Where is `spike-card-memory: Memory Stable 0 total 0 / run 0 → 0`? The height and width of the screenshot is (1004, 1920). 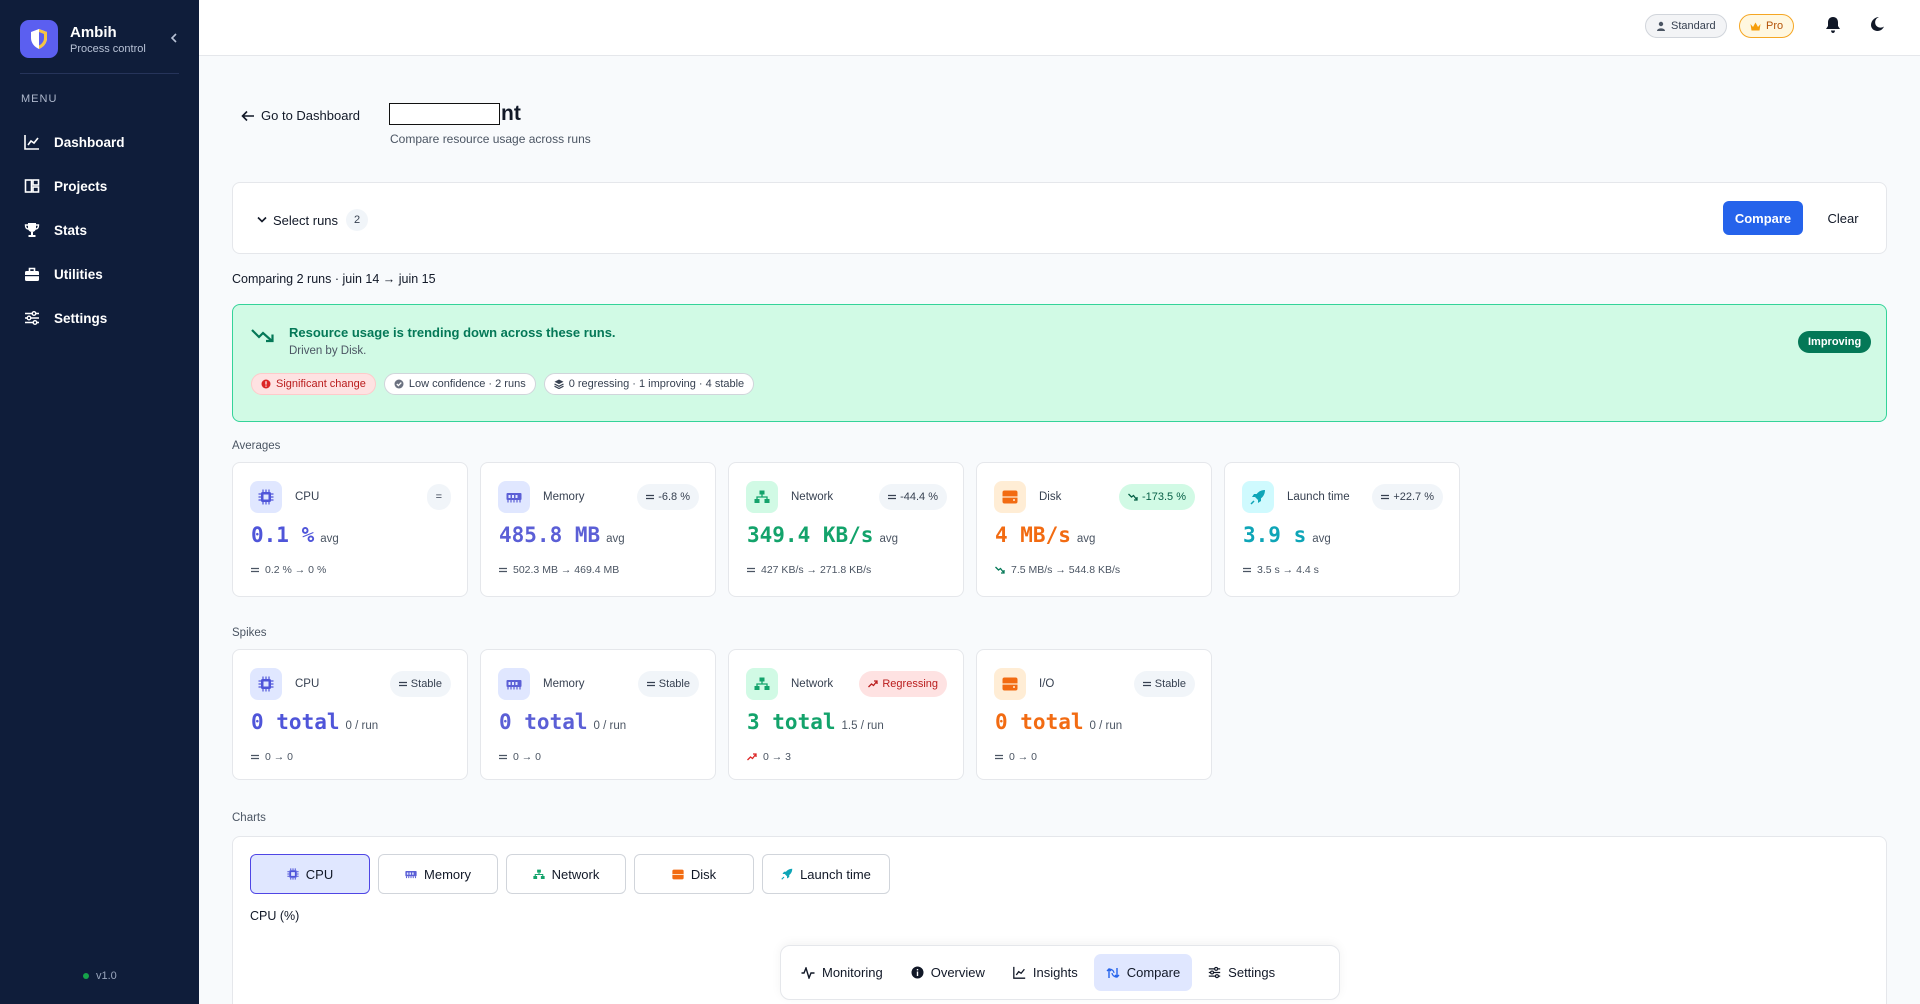 spike-card-memory: Memory Stable 0 total 0 / run 0 → 0 is located at coordinates (598, 714).